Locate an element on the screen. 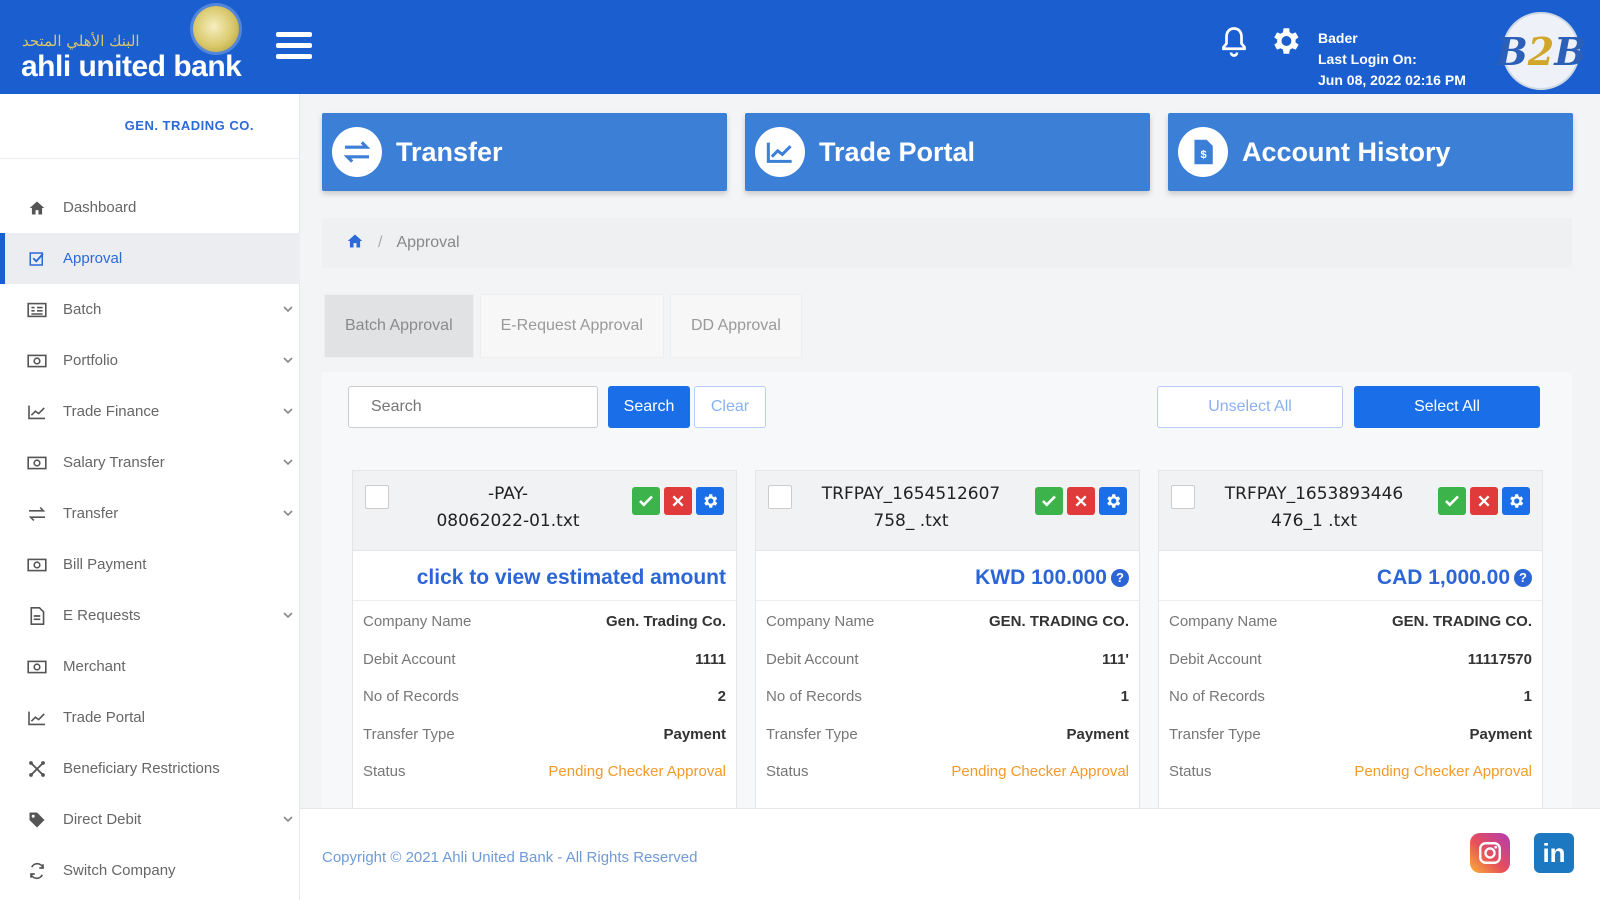 The height and width of the screenshot is (900, 1600). sidebar-item-salary-transfer: Salary Transfer is located at coordinates (150, 462).